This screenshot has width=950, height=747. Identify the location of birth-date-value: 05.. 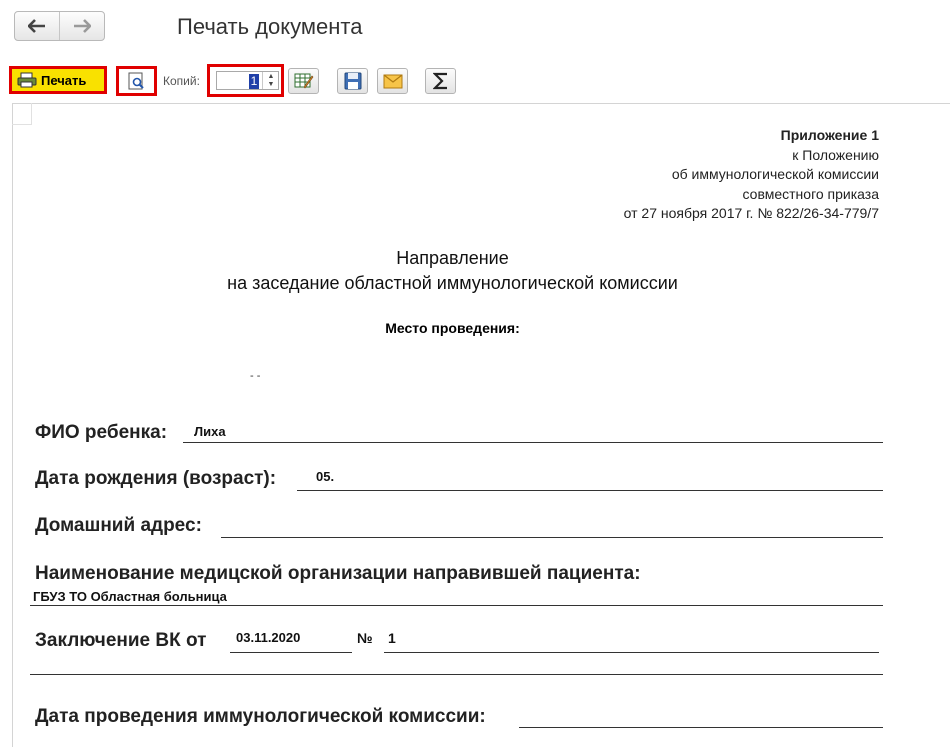
(325, 476).